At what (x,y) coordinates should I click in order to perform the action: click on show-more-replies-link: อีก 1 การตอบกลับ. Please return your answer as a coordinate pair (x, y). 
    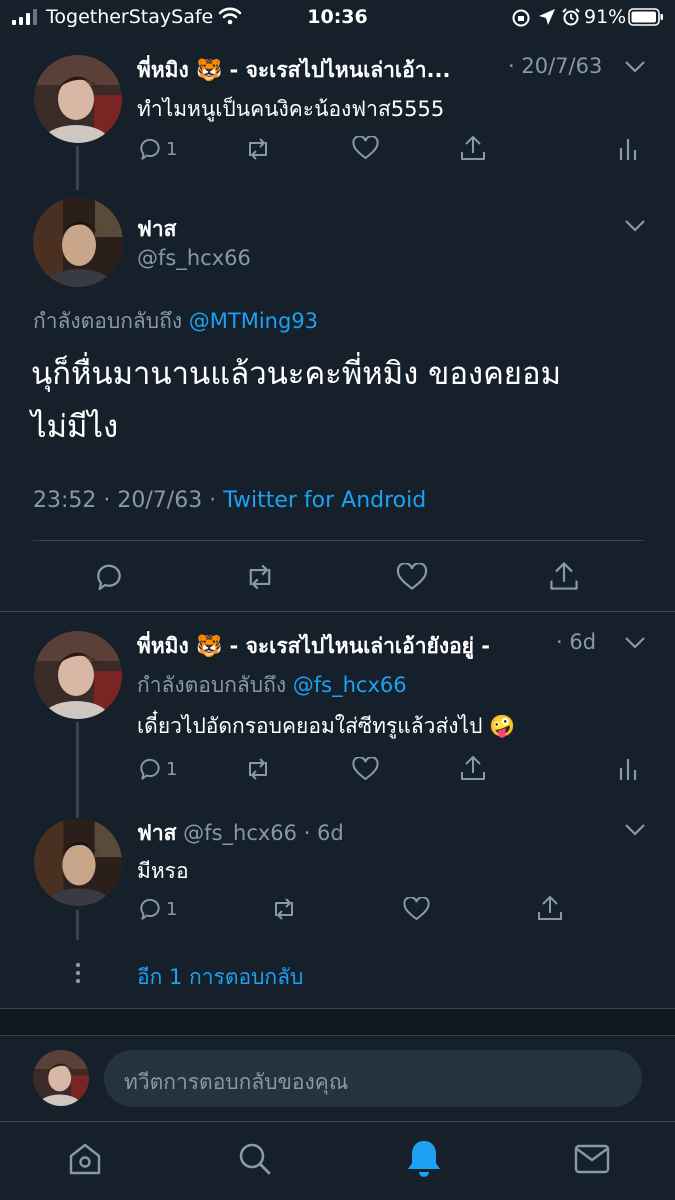
    Looking at the image, I should click on (220, 977).